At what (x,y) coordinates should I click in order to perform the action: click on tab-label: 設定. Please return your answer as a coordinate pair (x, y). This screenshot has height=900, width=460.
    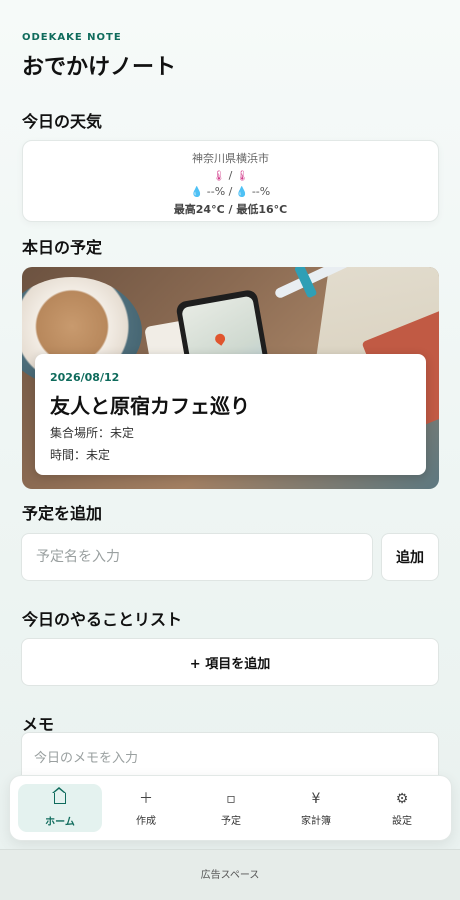
    Looking at the image, I should click on (402, 821).